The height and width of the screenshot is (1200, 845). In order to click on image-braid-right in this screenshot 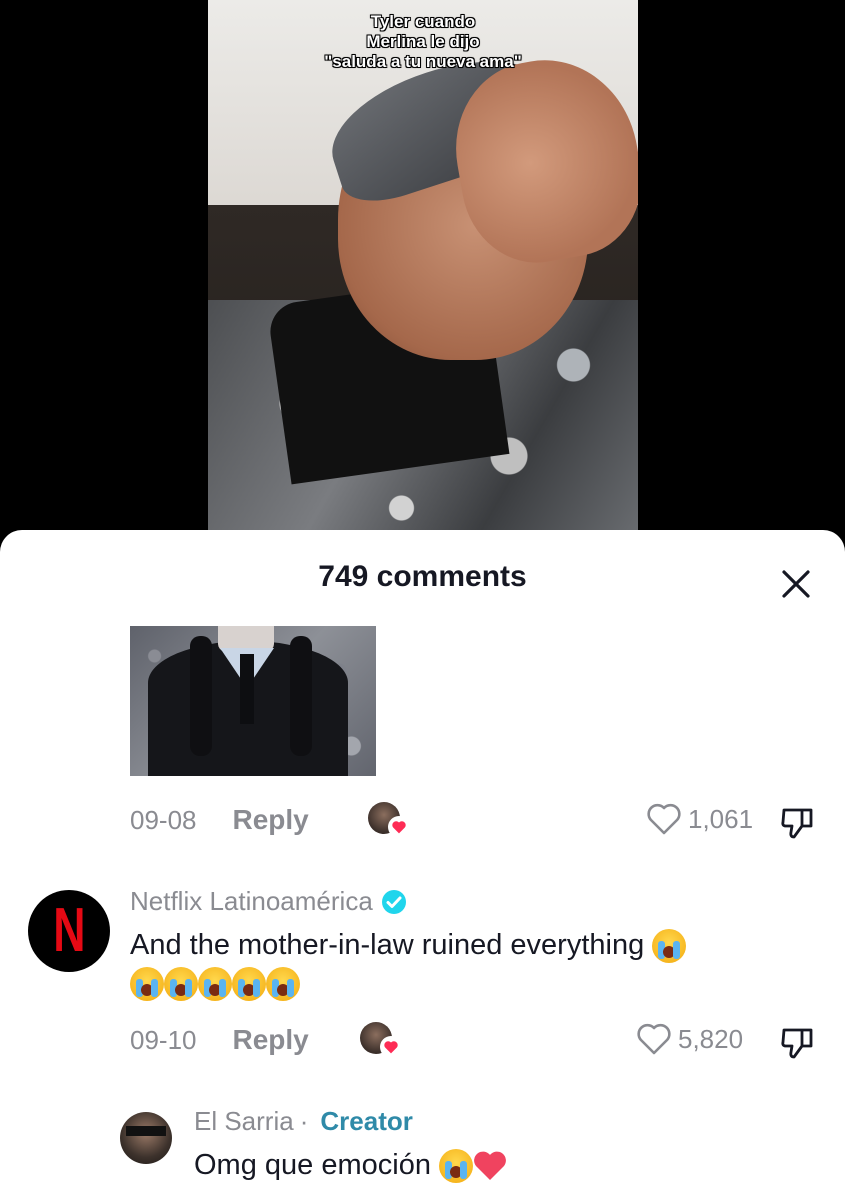, I will do `click(301, 696)`.